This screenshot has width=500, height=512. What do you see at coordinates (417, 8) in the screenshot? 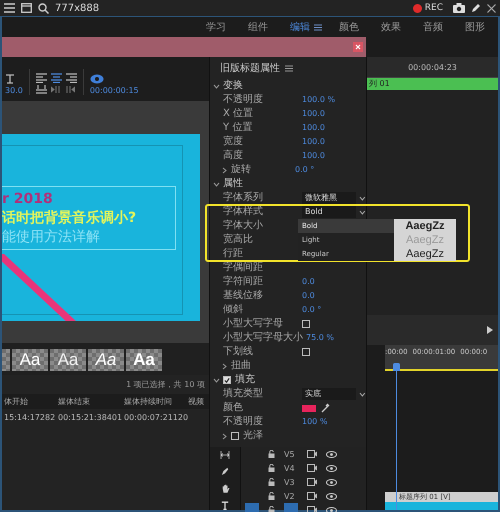
I see `record-dot-icon` at bounding box center [417, 8].